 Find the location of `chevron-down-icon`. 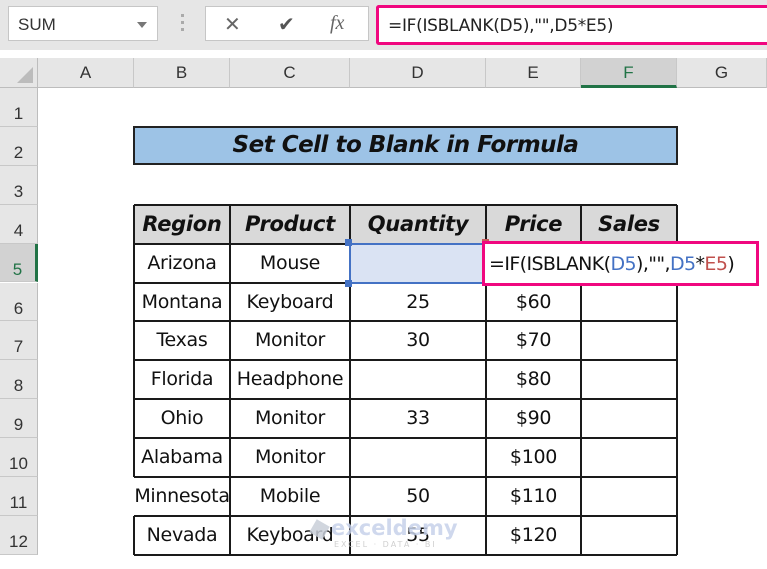

chevron-down-icon is located at coordinates (142, 25).